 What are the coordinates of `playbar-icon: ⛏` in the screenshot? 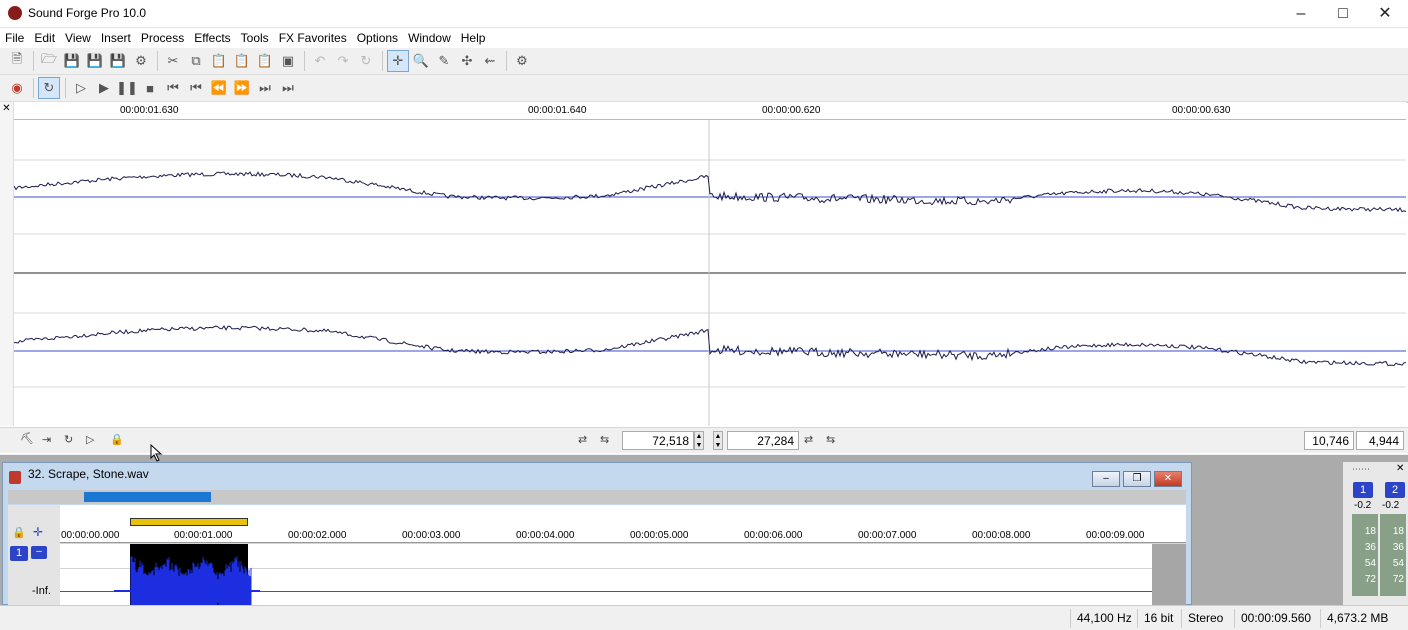 It's located at (27, 438).